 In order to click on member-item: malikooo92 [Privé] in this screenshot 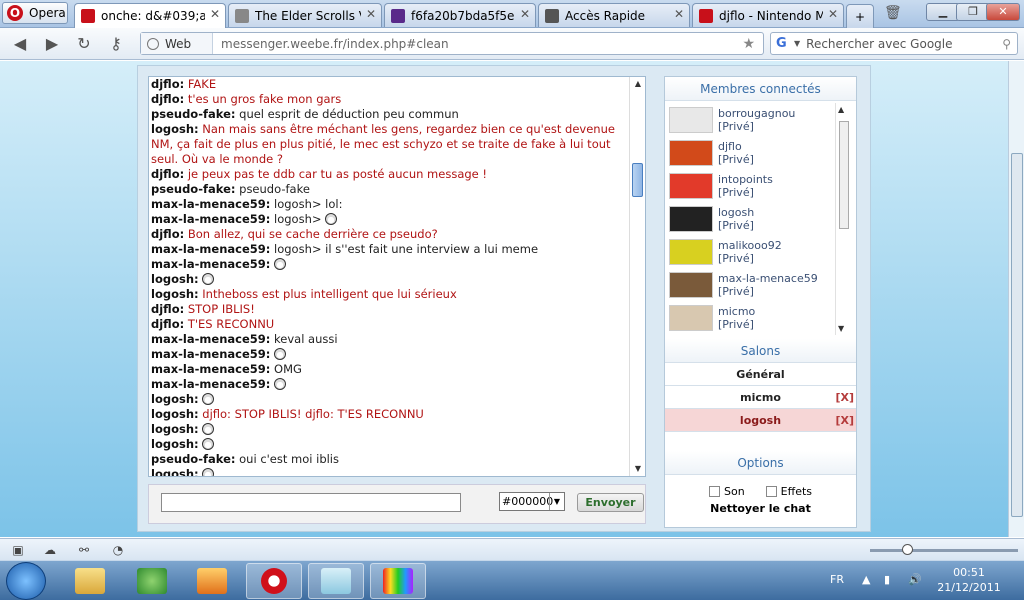, I will do `click(759, 251)`.